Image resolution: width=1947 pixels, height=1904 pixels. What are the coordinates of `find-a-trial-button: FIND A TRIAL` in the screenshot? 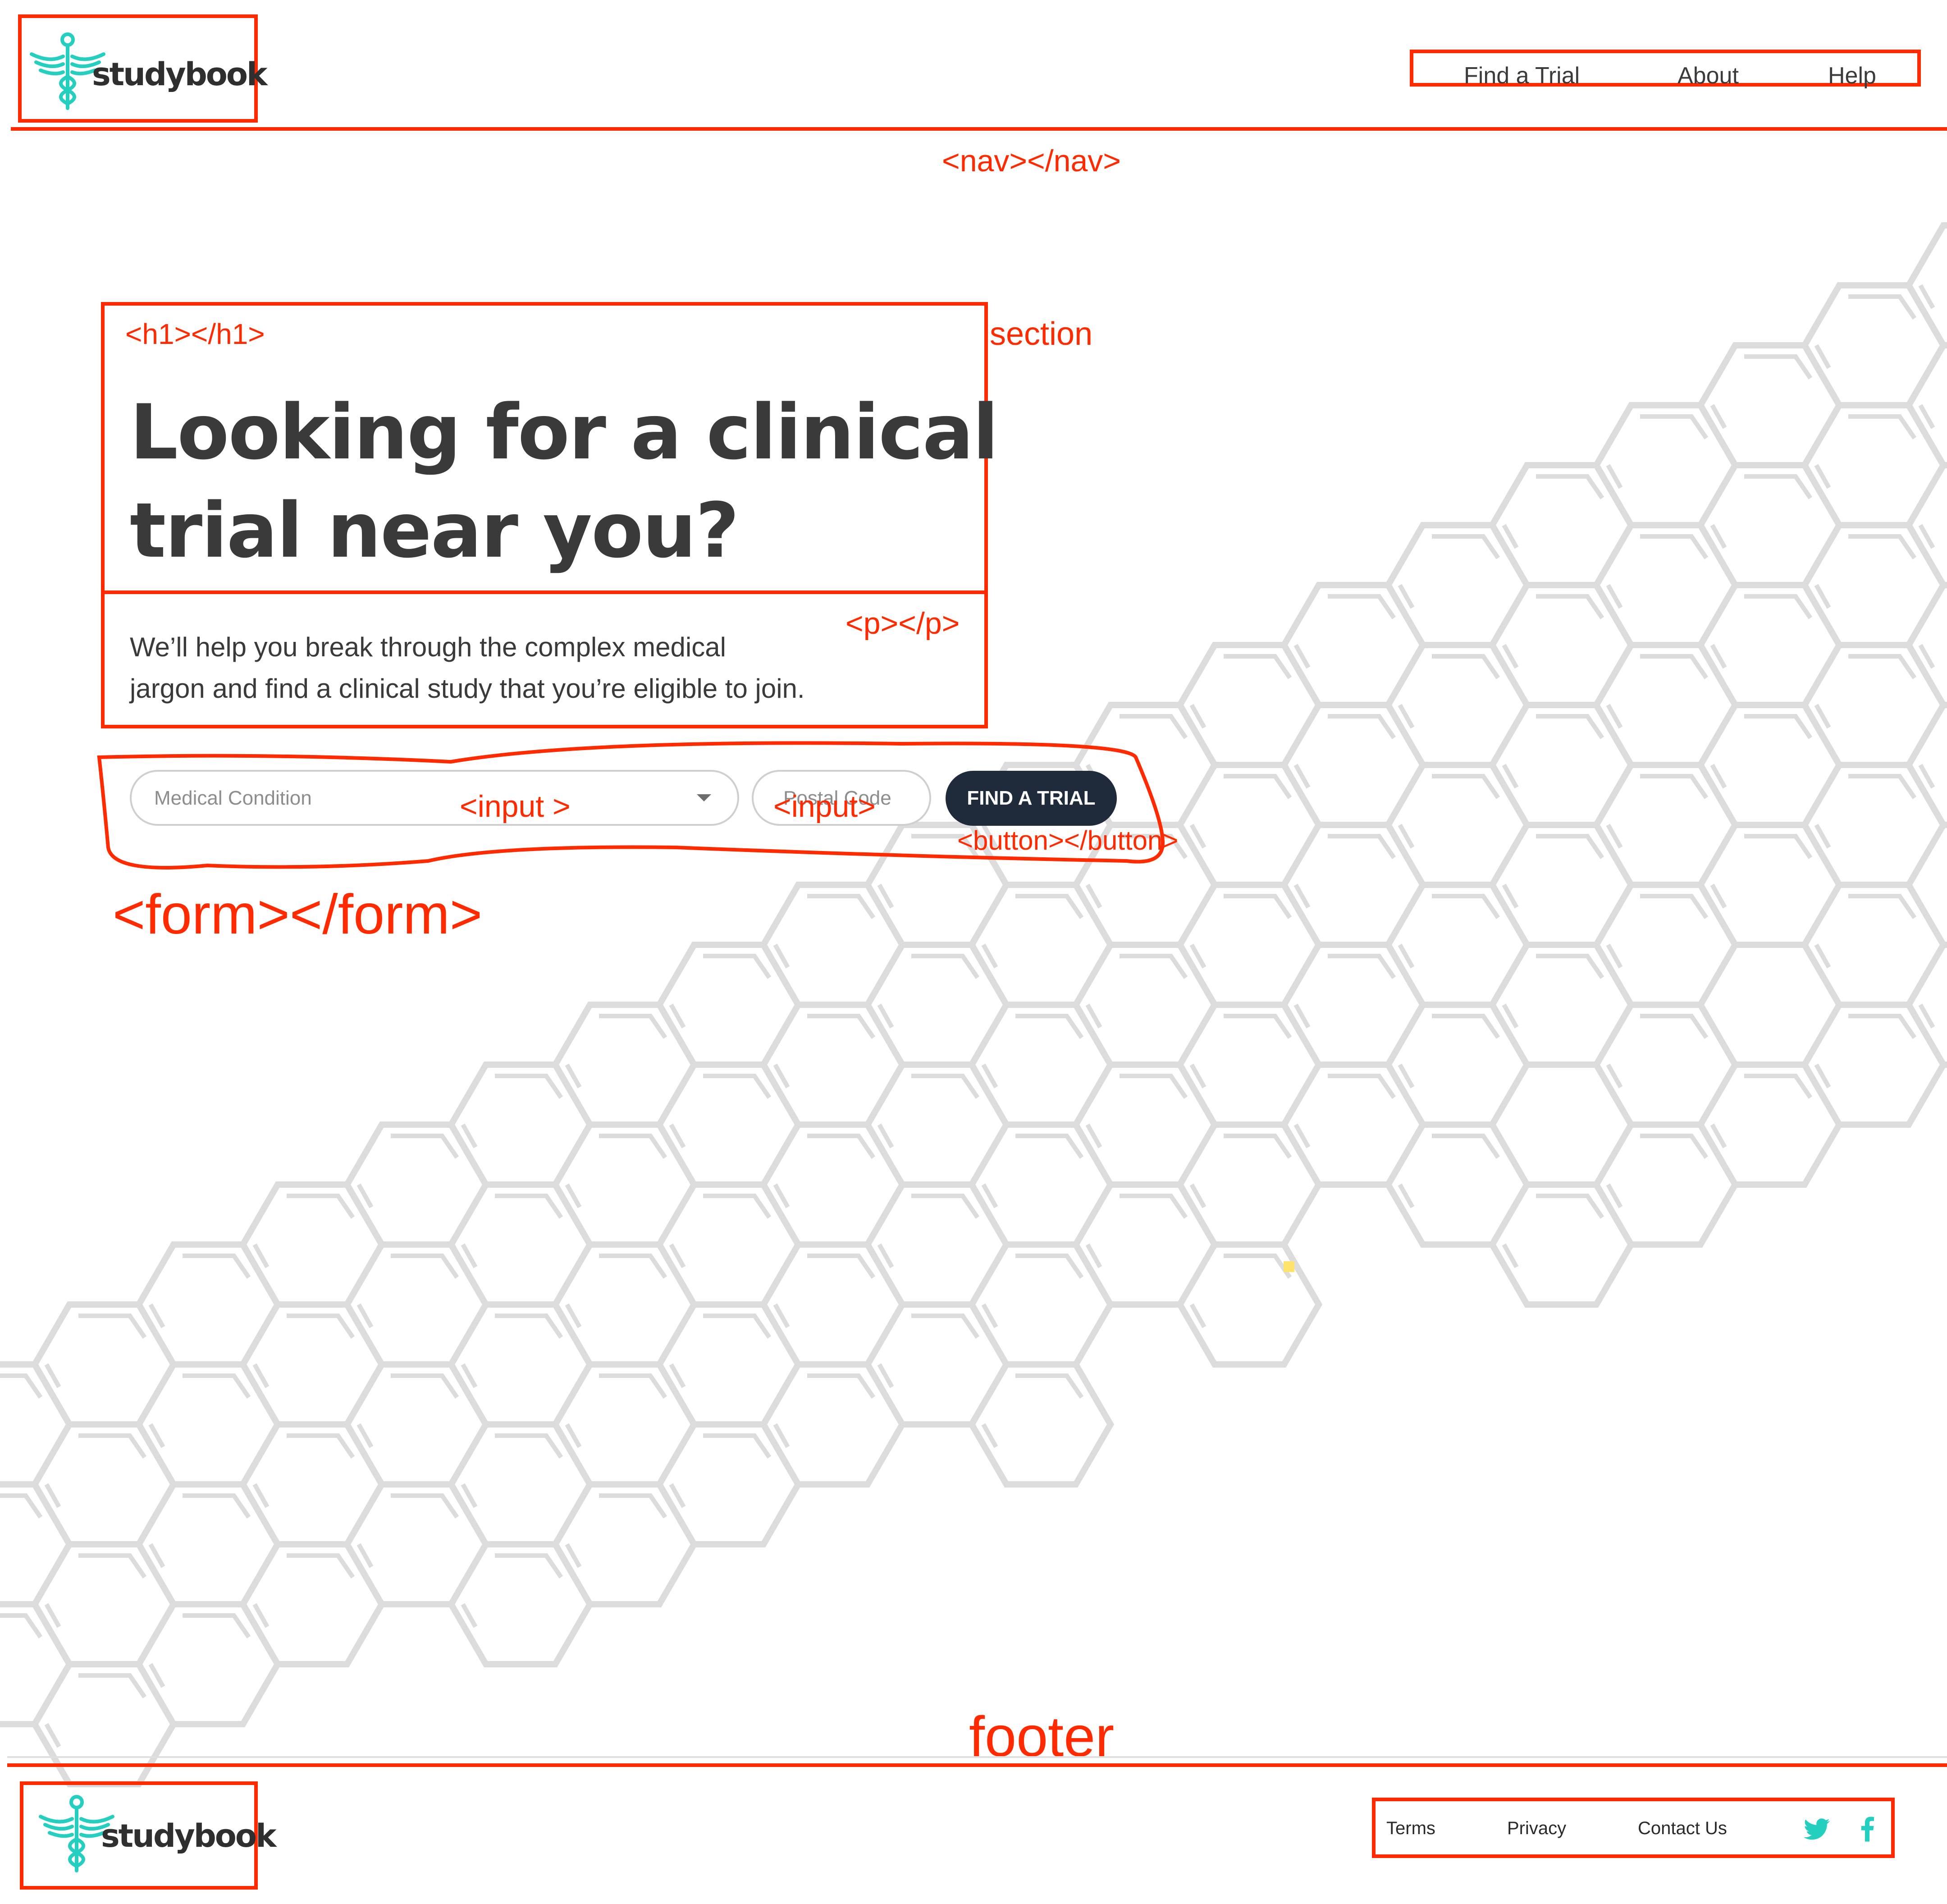 It's located at (1031, 798).